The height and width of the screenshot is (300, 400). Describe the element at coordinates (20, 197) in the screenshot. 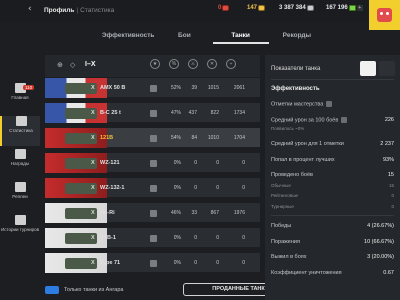

I see `sidebar-item-replays: Реплеи` at that location.